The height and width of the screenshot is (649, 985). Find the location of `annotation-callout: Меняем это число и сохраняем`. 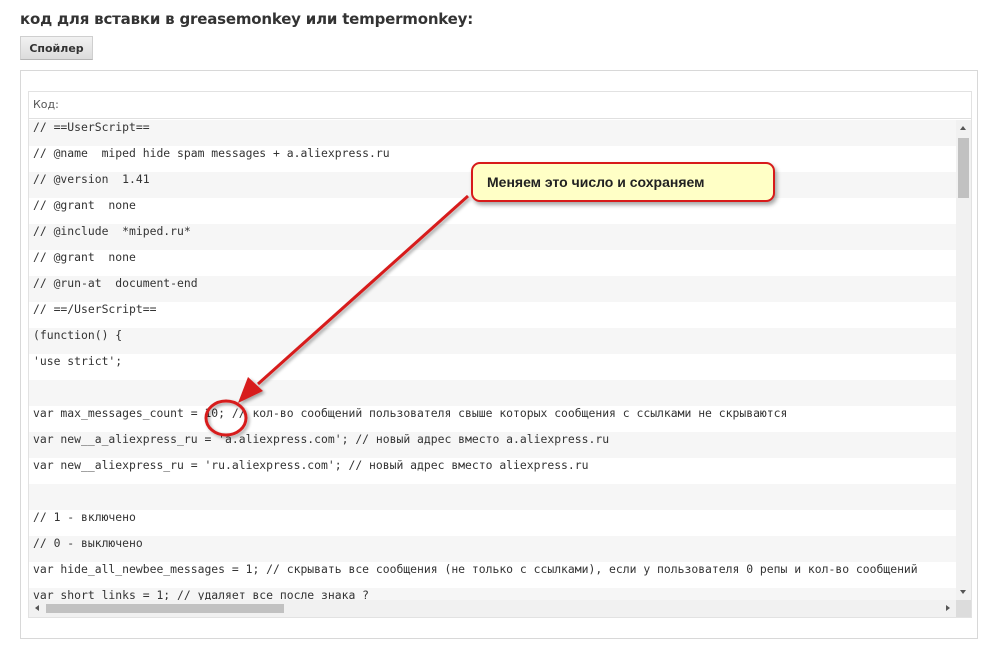

annotation-callout: Меняем это число и сохраняем is located at coordinates (623, 182).